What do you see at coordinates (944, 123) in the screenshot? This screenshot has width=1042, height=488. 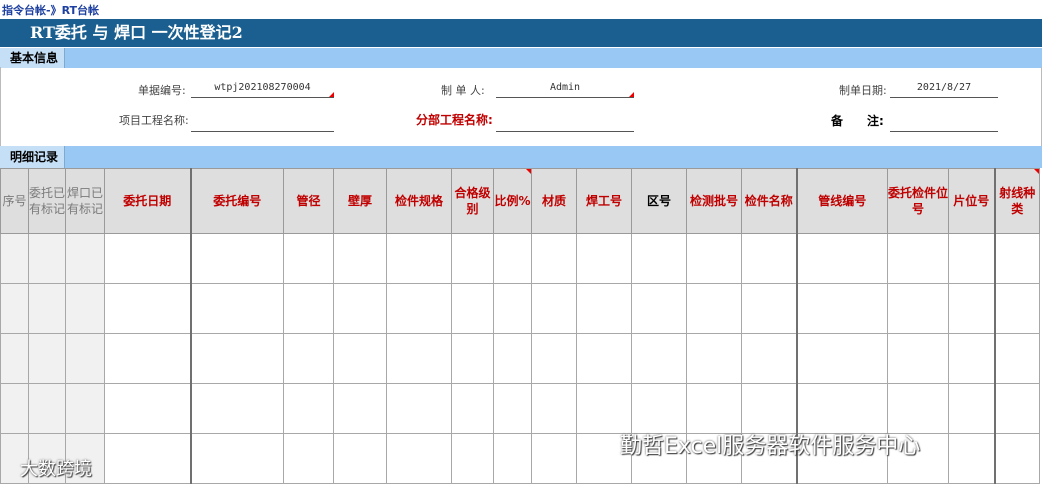 I see `remark-field` at bounding box center [944, 123].